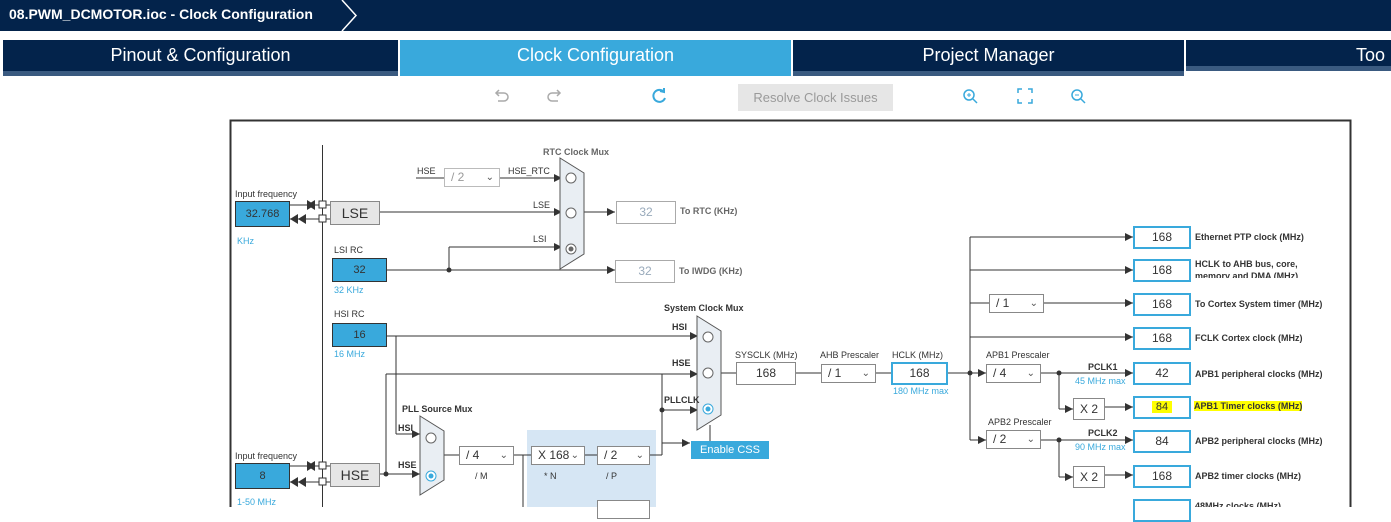 The height and width of the screenshot is (522, 1391). Describe the element at coordinates (540, 239) in the screenshot. I see `rtc-lsi-label: LSI` at that location.